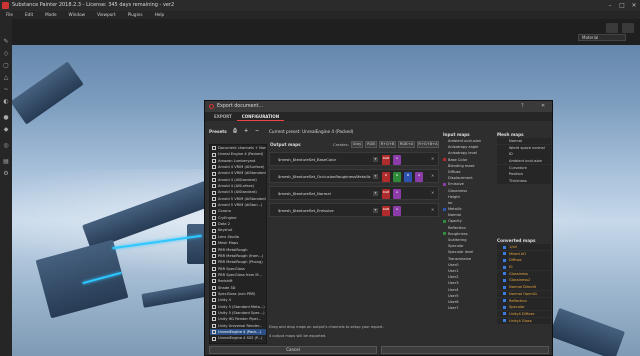  Describe the element at coordinates (77, 15) in the screenshot. I see `menu-window: Window` at that location.